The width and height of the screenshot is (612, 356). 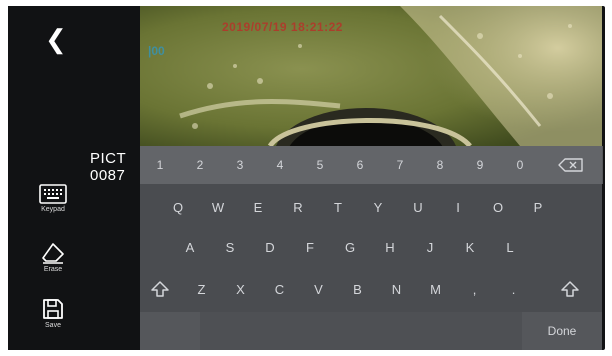 I want to click on letter-row-1: QWERTYUIOP, so click(x=371, y=207).